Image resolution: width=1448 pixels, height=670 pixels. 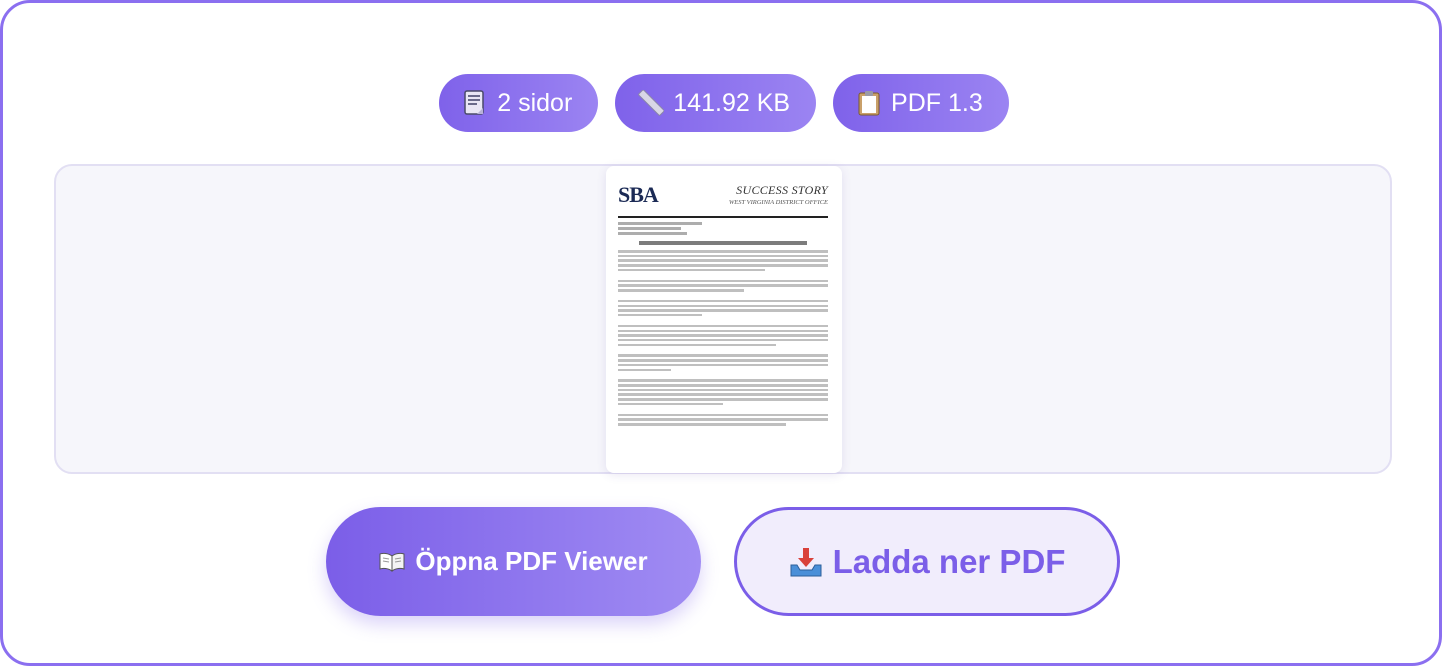 I want to click on document-subheading: WEST VIRGINIA DISTRICT OFFICE, so click(x=778, y=203).